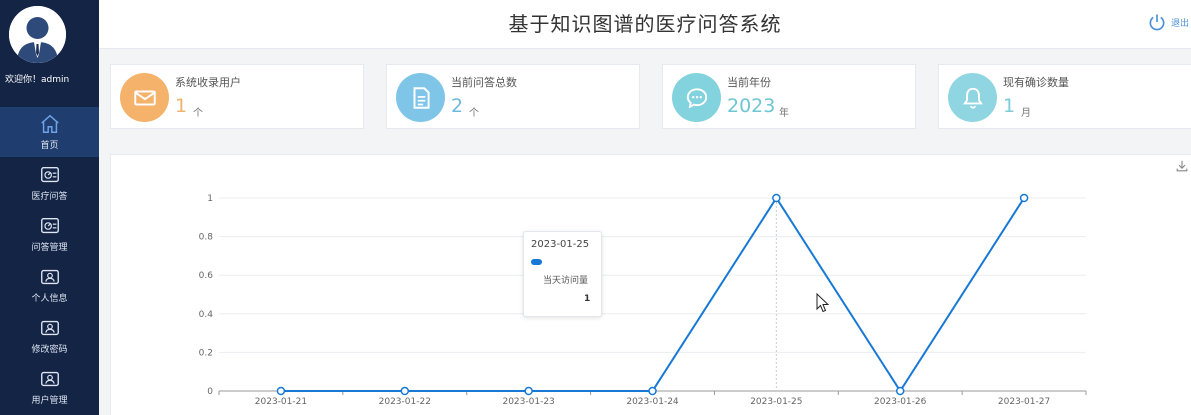 This screenshot has height=415, width=1191. I want to click on home-icon, so click(49, 123).